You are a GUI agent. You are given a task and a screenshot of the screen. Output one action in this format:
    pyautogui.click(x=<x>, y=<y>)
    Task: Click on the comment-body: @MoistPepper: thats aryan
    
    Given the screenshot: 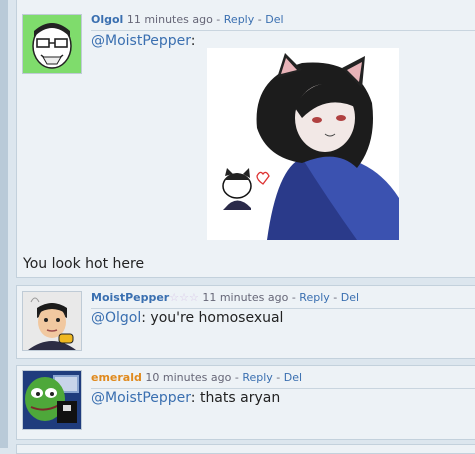 What is the action you would take?
    pyautogui.click(x=185, y=398)
    